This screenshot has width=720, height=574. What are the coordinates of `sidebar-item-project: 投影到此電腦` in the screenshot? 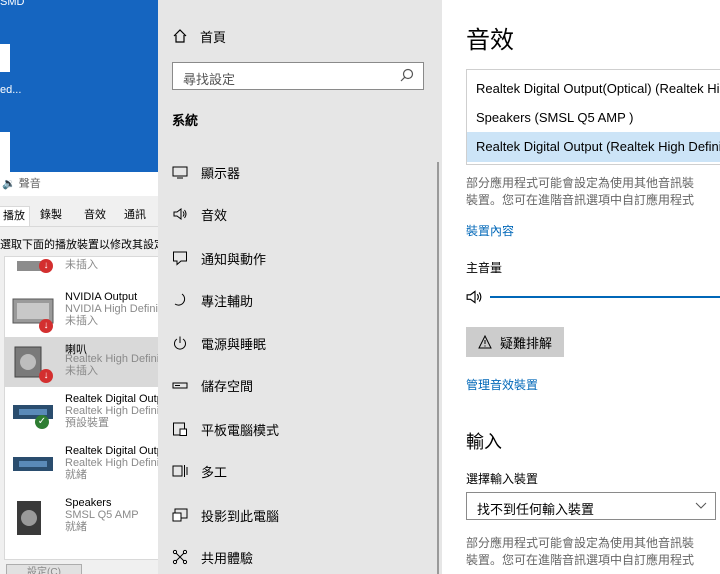 It's located at (225, 515).